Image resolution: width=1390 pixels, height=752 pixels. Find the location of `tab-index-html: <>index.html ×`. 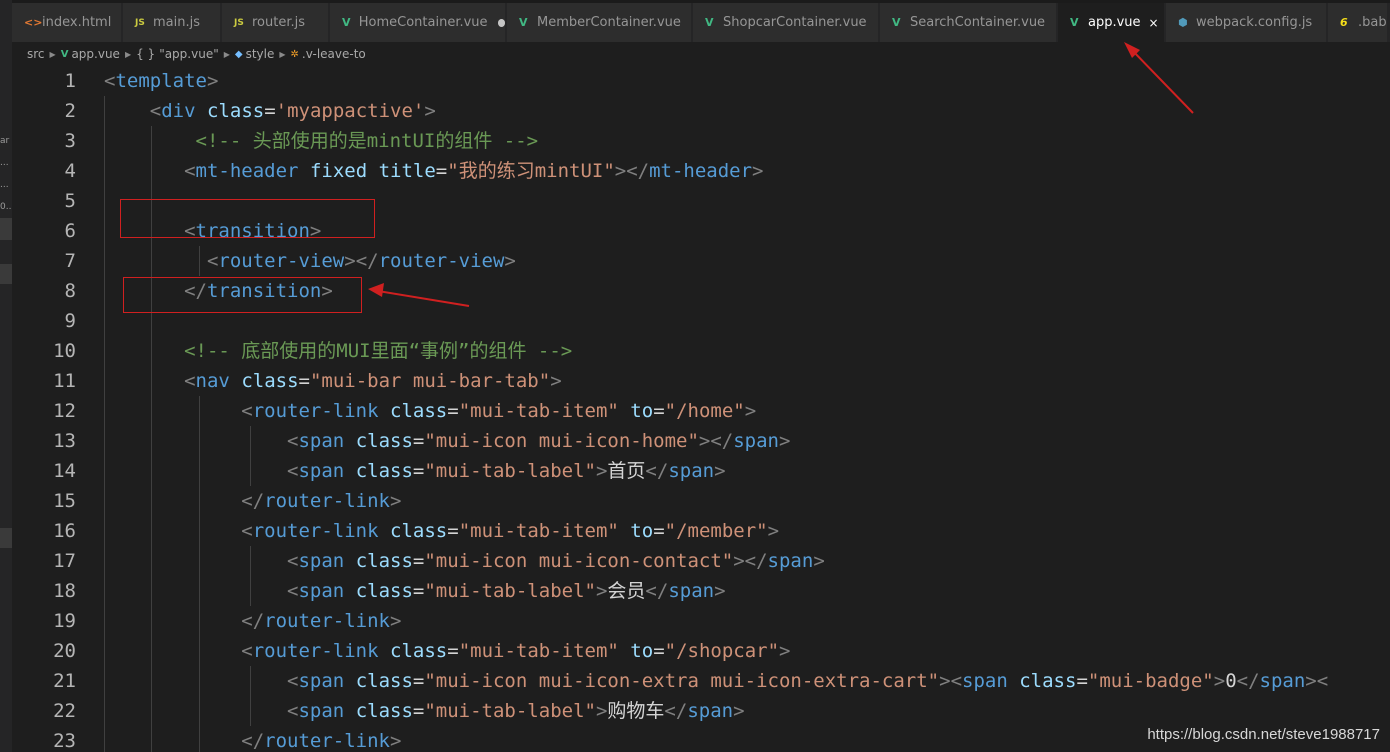

tab-index-html: <>index.html × is located at coordinates (67, 22).